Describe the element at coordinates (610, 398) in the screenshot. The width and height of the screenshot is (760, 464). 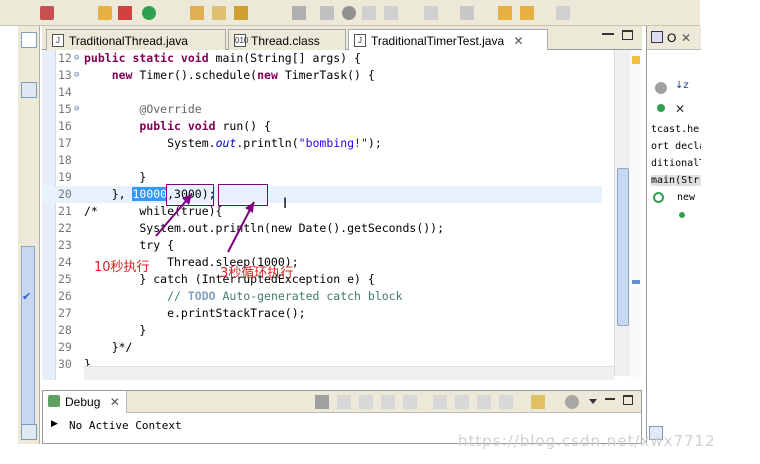
I see `minimize-debug-icon` at that location.